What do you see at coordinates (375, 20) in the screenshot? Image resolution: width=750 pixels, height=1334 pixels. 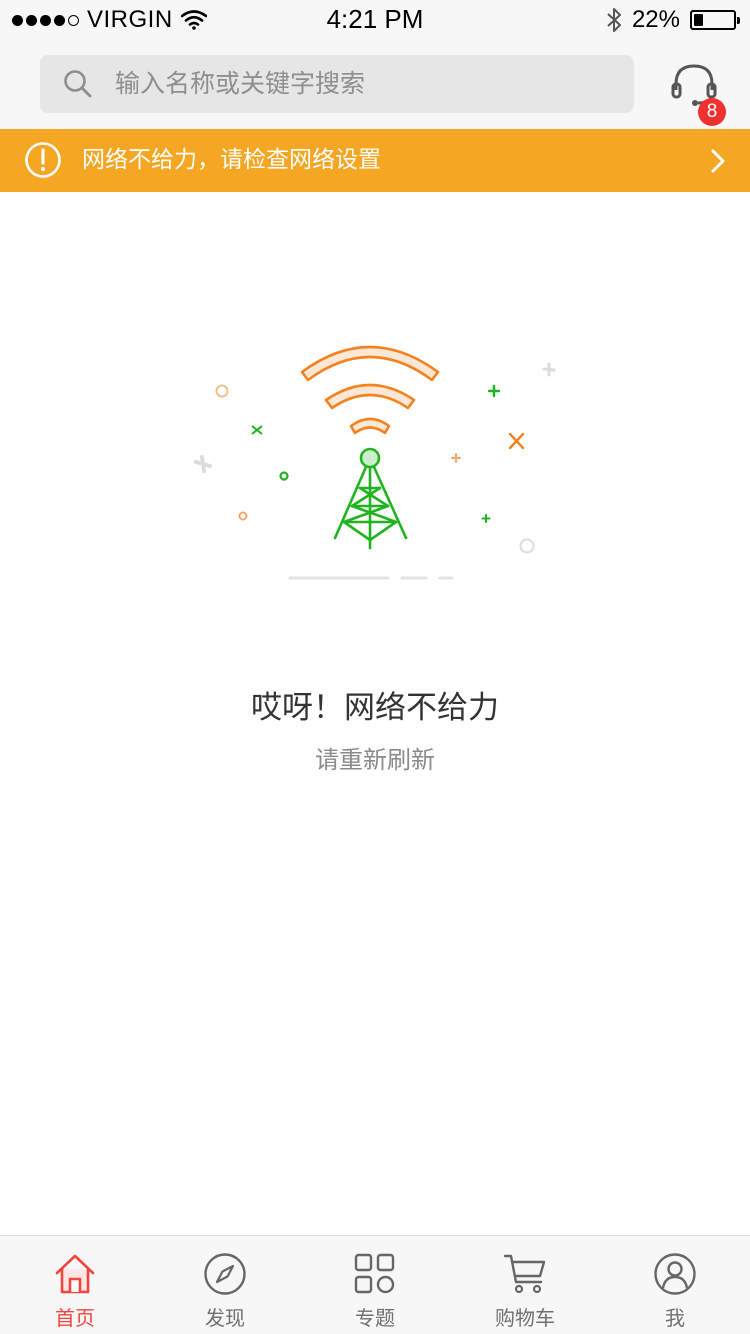 I see `status-bar: VIRGIN 4:21 PM 22%` at bounding box center [375, 20].